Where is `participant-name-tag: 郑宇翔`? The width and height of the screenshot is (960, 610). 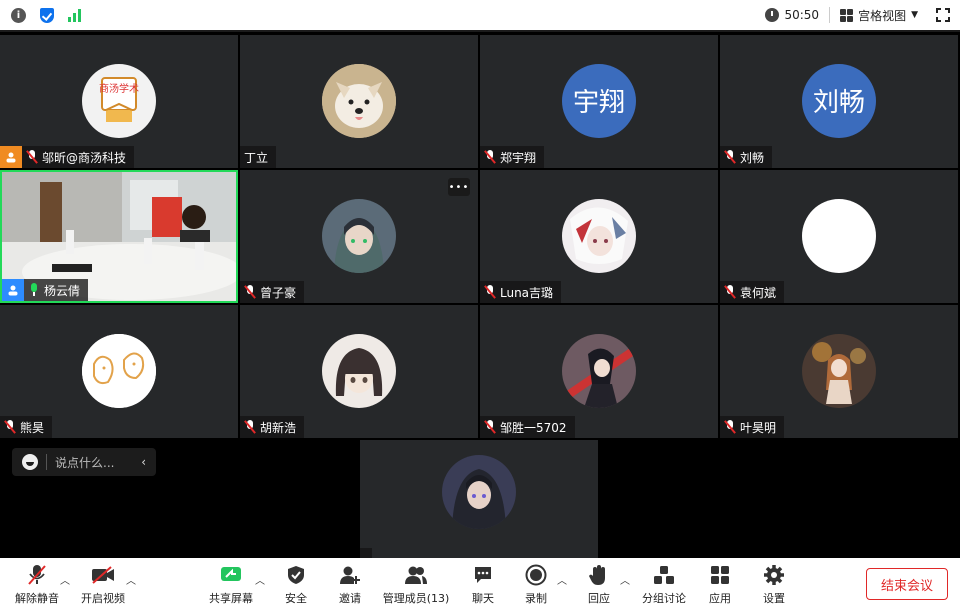 participant-name-tag: 郑宇翔 is located at coordinates (512, 157).